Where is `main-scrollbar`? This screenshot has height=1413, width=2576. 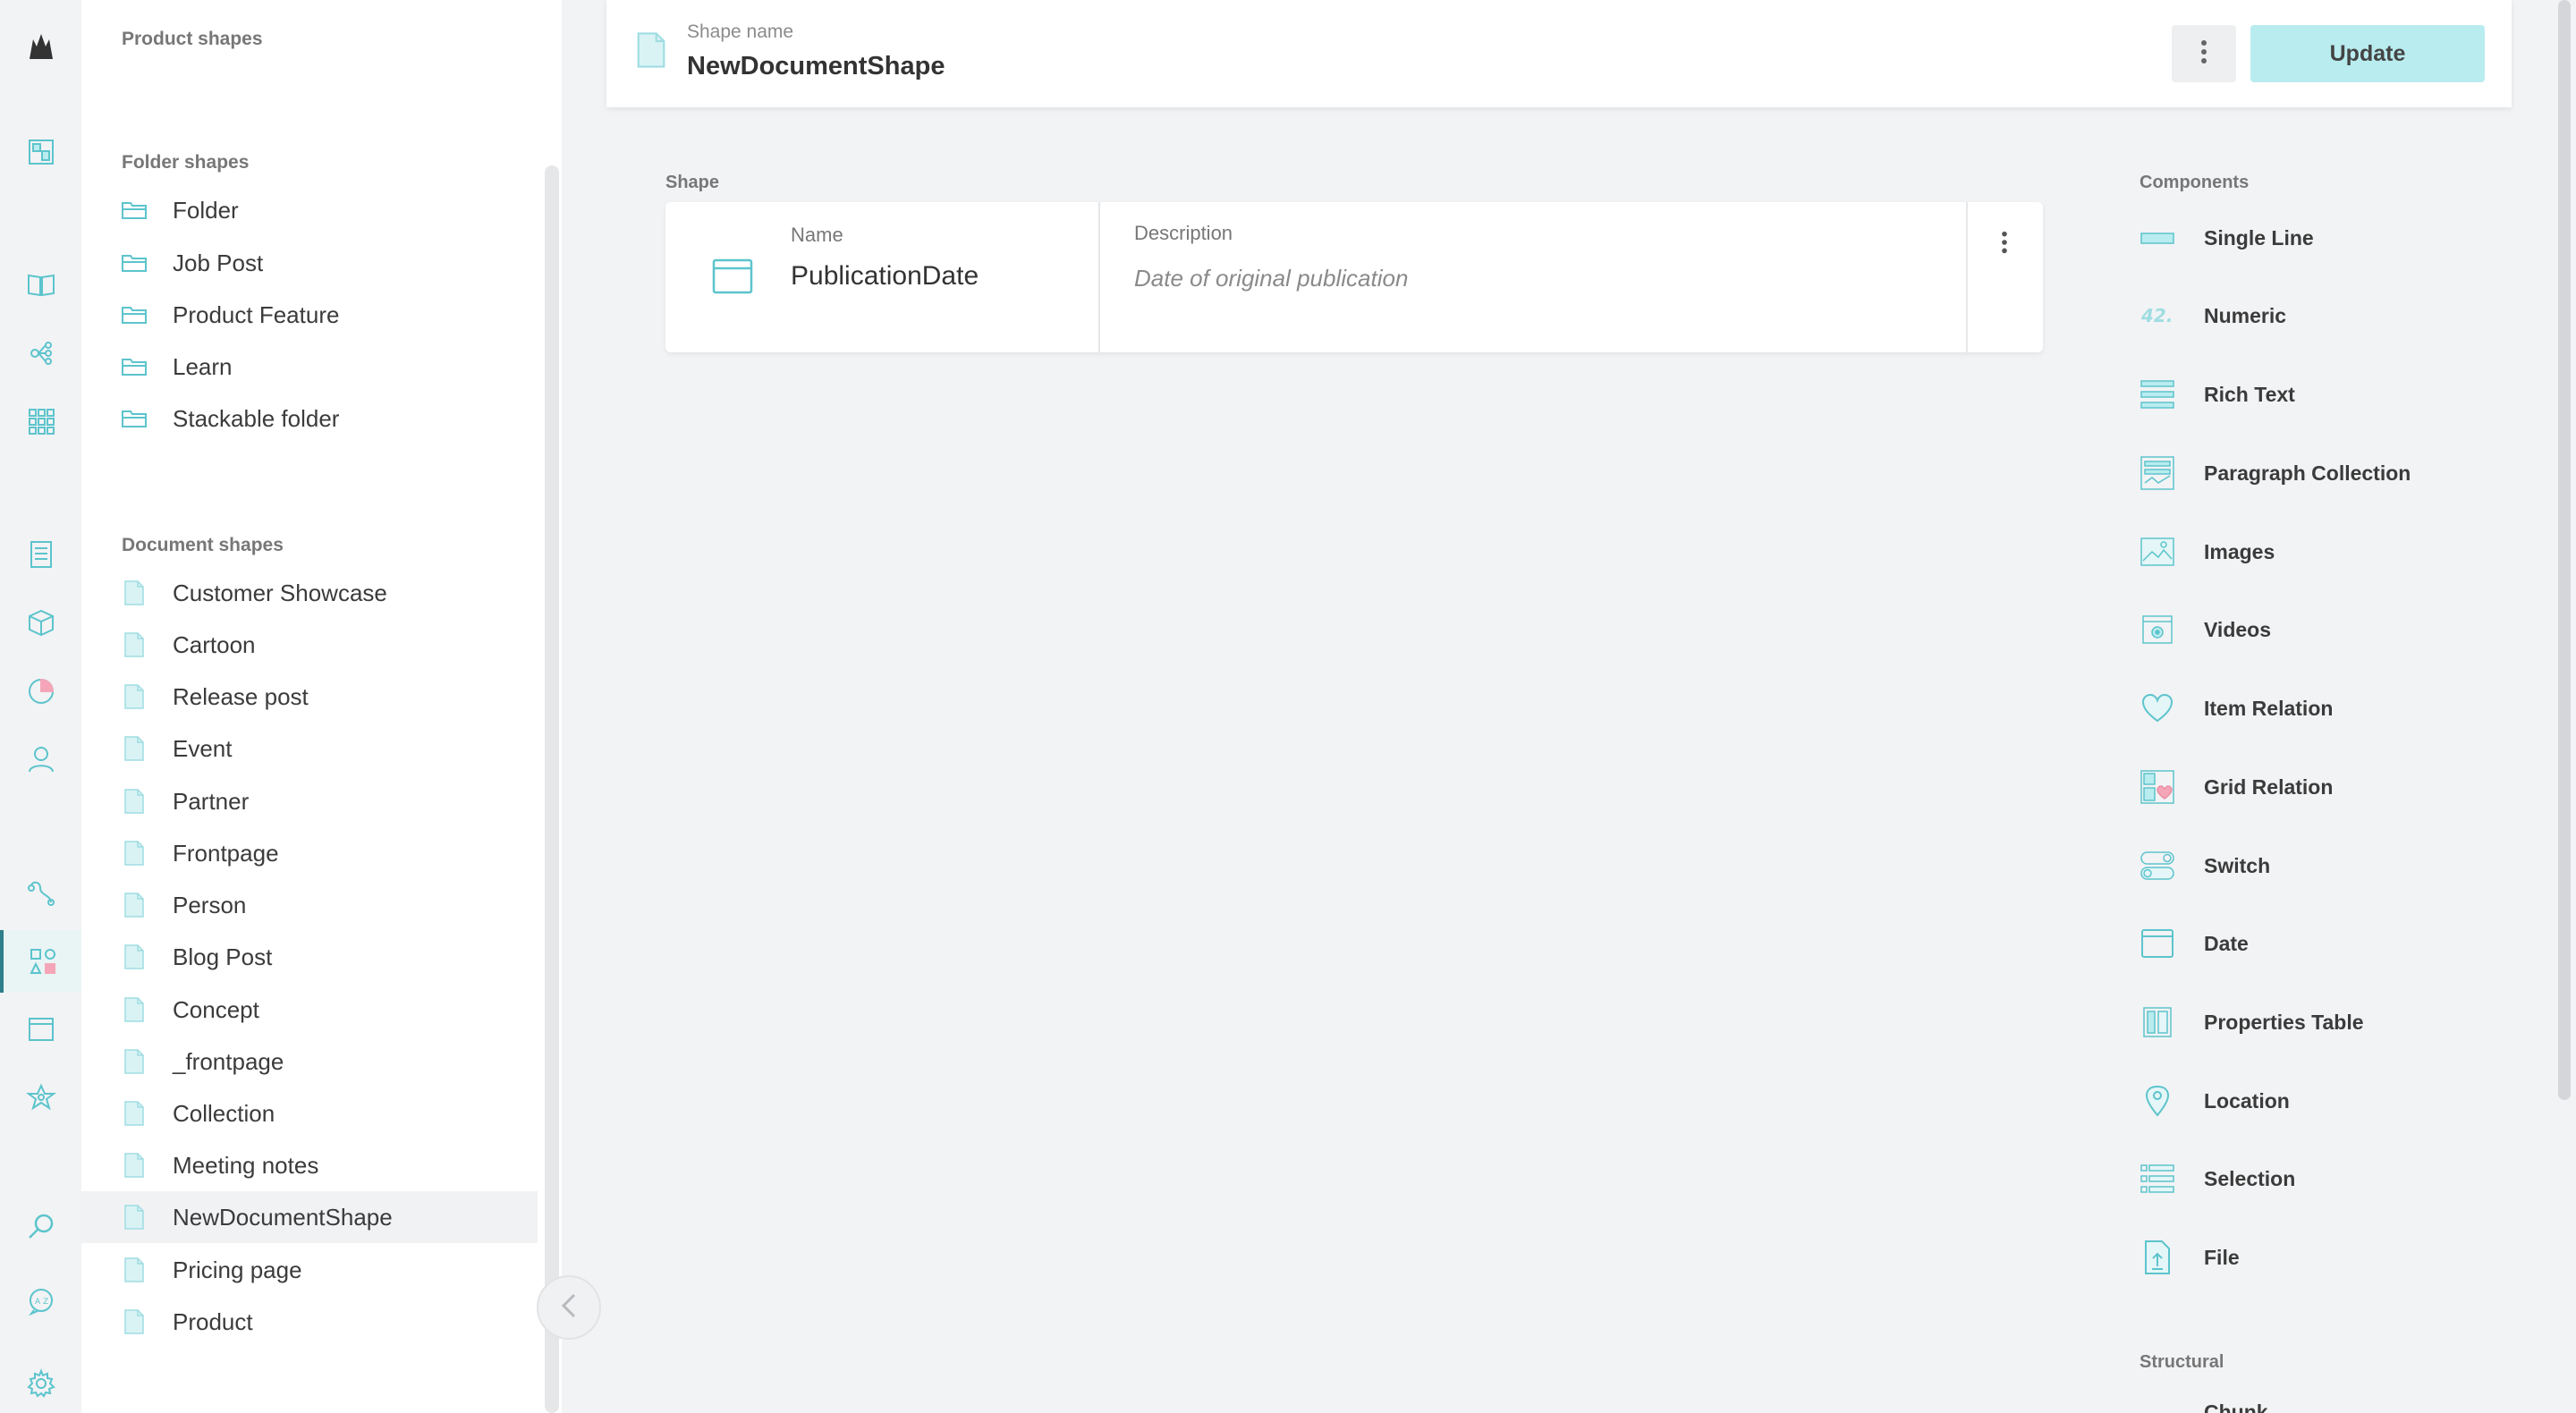 main-scrollbar is located at coordinates (2564, 550).